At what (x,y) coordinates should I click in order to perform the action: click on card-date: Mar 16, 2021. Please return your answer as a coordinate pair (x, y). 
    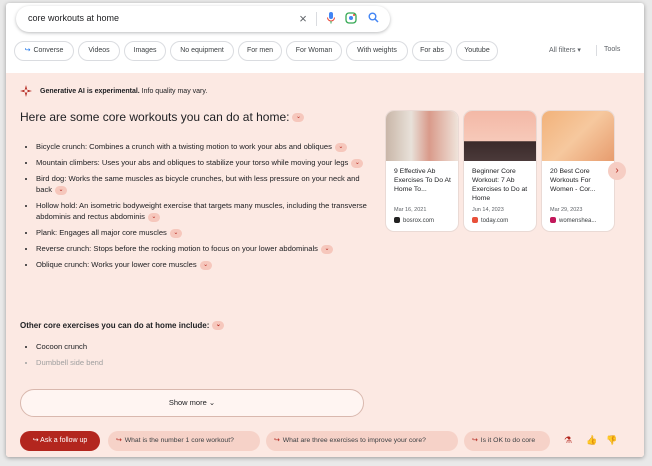
    Looking at the image, I should click on (410, 210).